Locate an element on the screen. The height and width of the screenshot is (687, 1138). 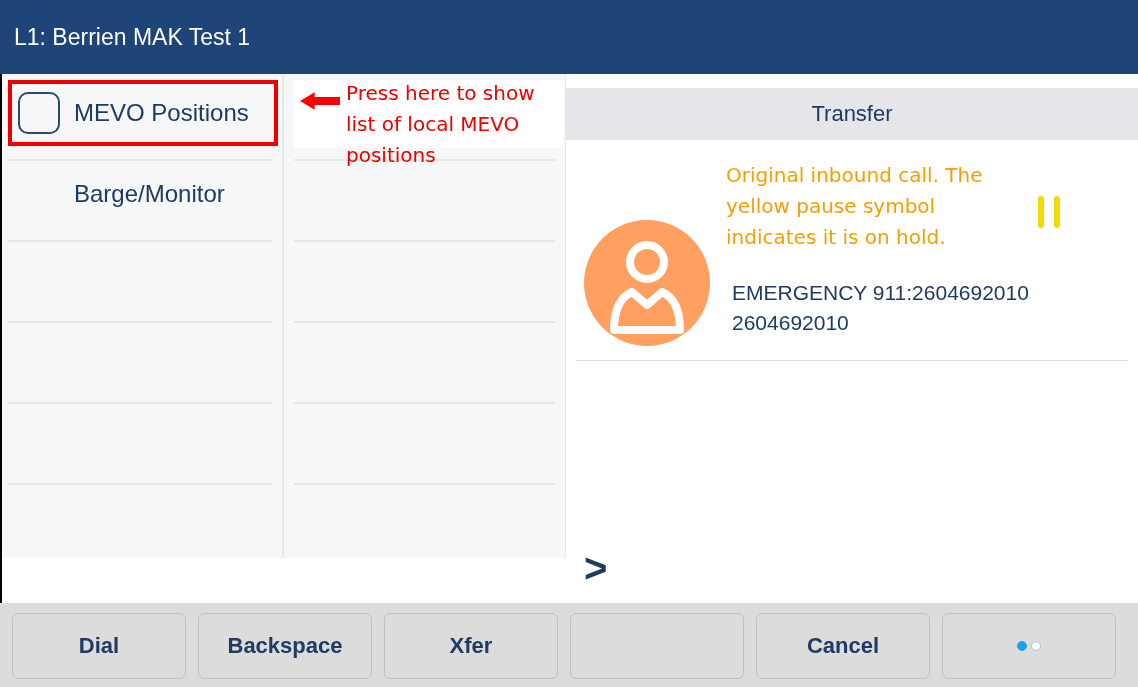
page-indicator is located at coordinates (1029, 646).